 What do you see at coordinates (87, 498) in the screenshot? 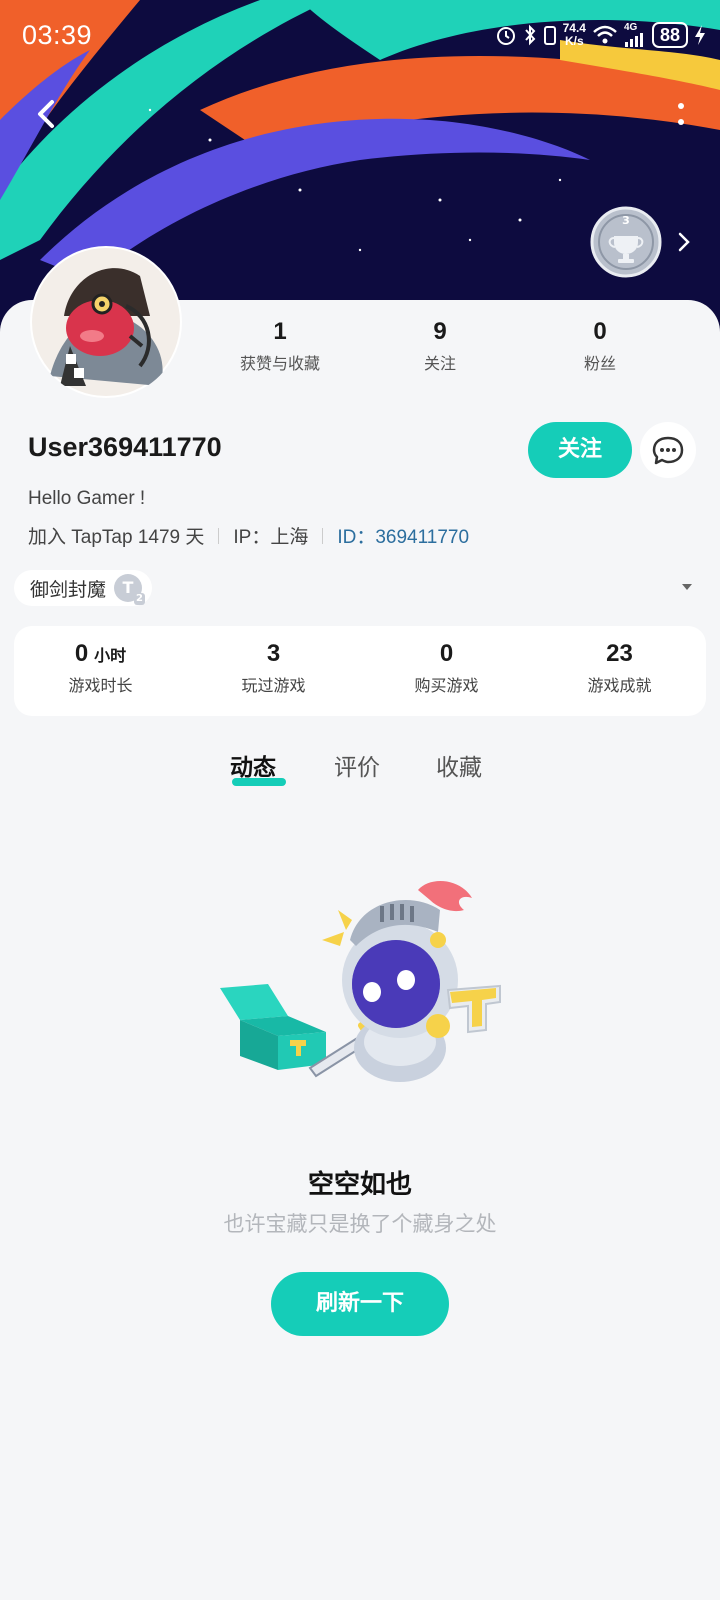
I see `bio-text: Hello Gamer !` at bounding box center [87, 498].